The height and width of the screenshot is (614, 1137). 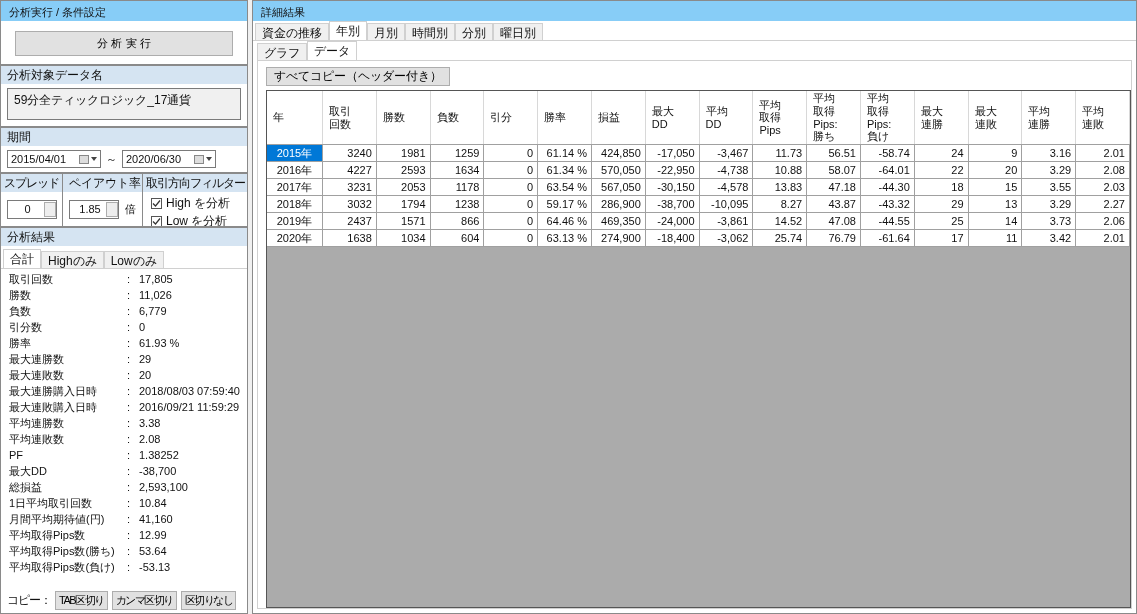 I want to click on stat-value: 20, so click(x=146, y=375).